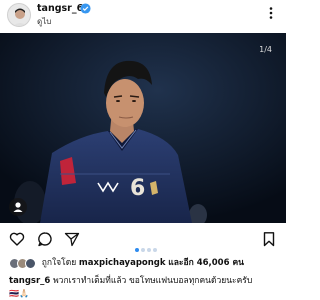  Describe the element at coordinates (147, 246) in the screenshot. I see `carousel-indicator` at that location.